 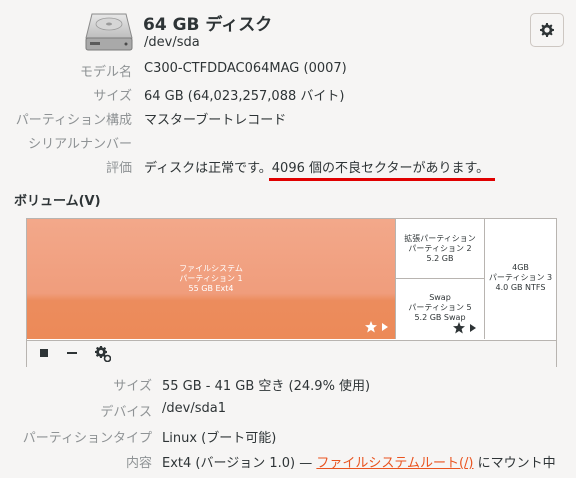 I want to click on size-label: サイズ, so click(x=112, y=96).